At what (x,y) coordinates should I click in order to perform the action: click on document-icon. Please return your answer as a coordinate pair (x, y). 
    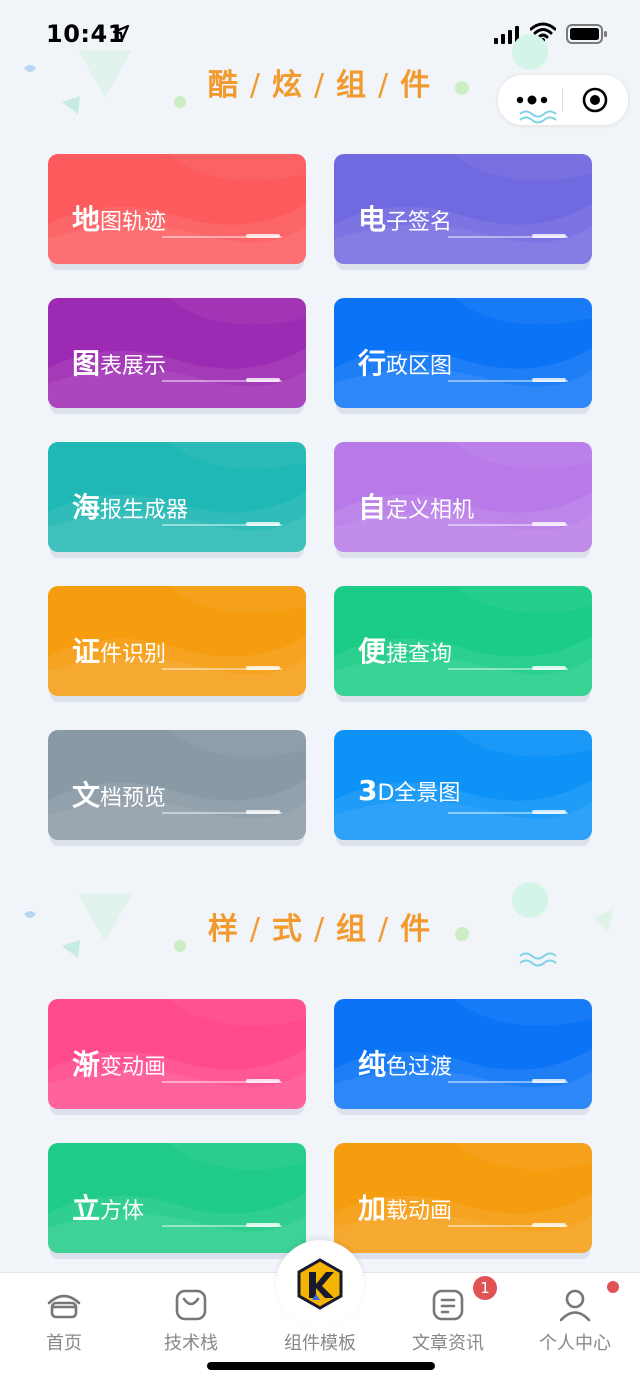
    Looking at the image, I should click on (448, 1305).